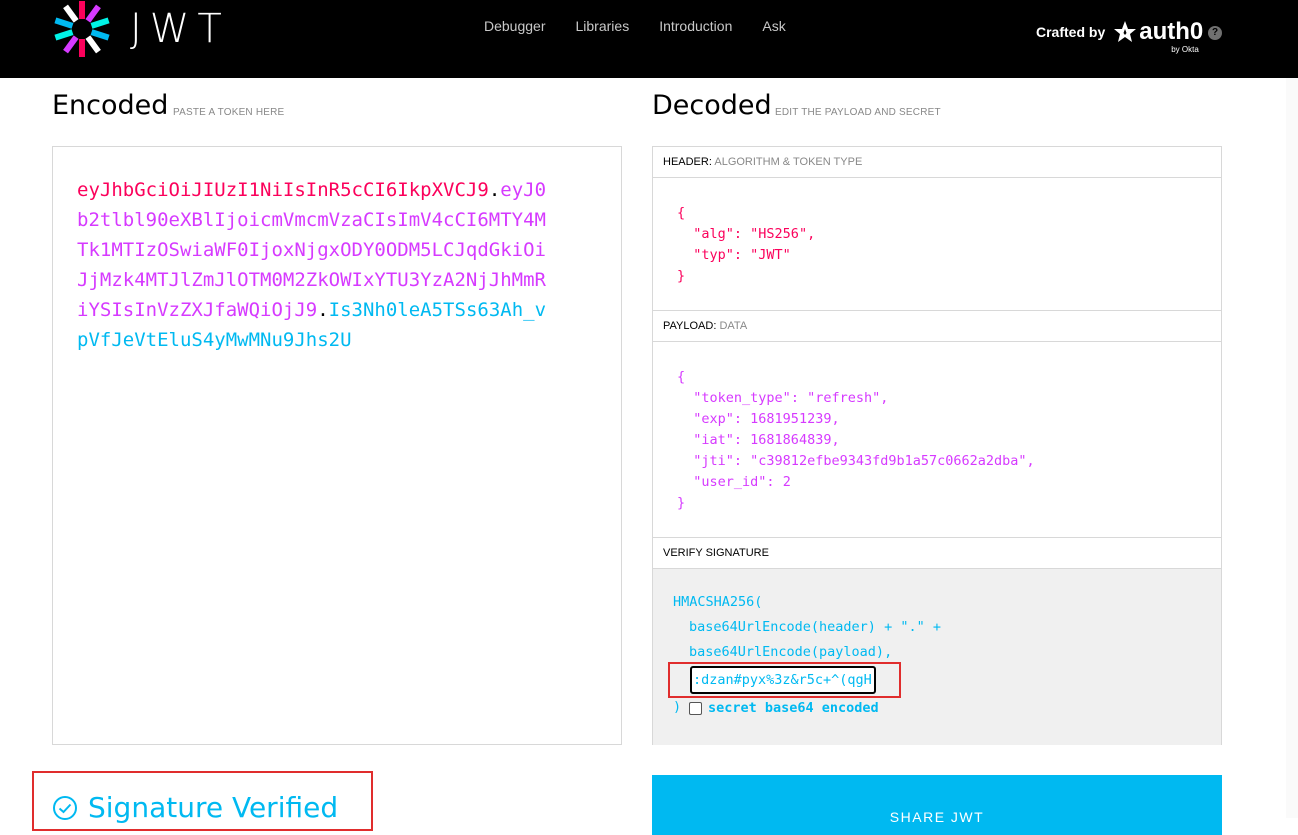 This screenshot has width=1298, height=835. Describe the element at coordinates (229, 112) in the screenshot. I see `encoded-subtitle: PASTE A TOKEN HERE` at that location.